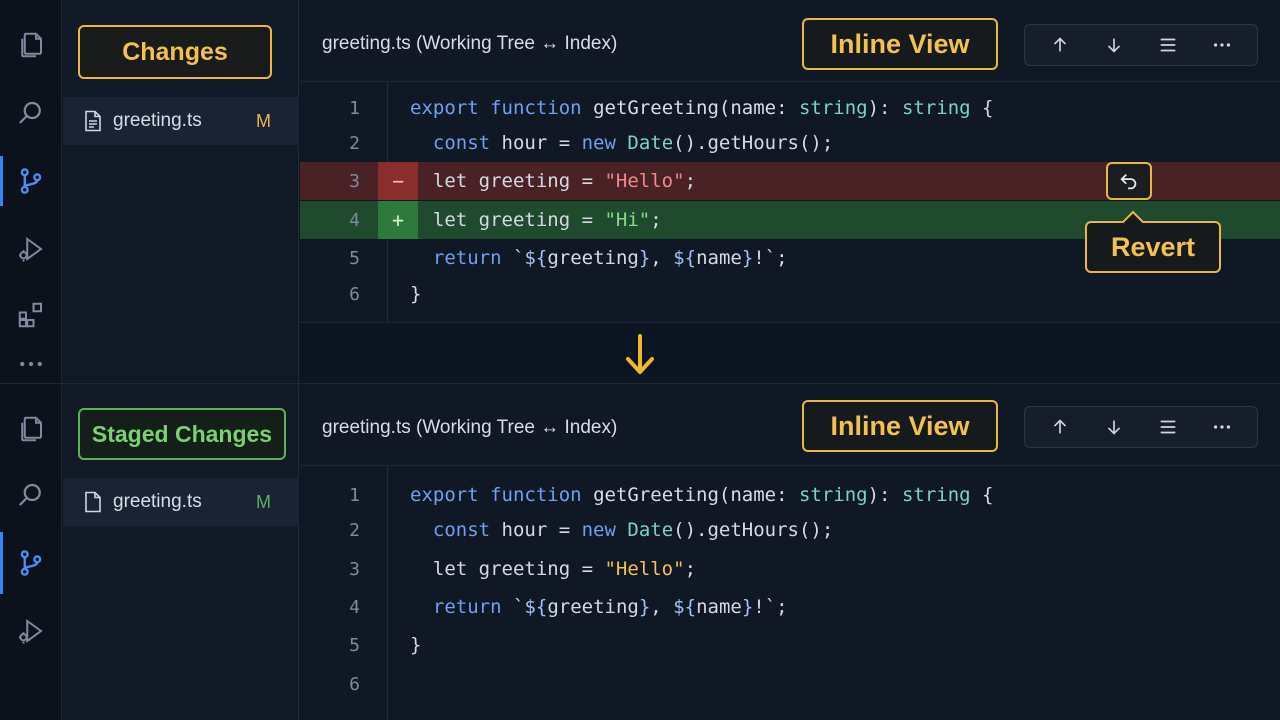 The height and width of the screenshot is (720, 1280). I want to click on code-line: 5 }, so click(790, 645).